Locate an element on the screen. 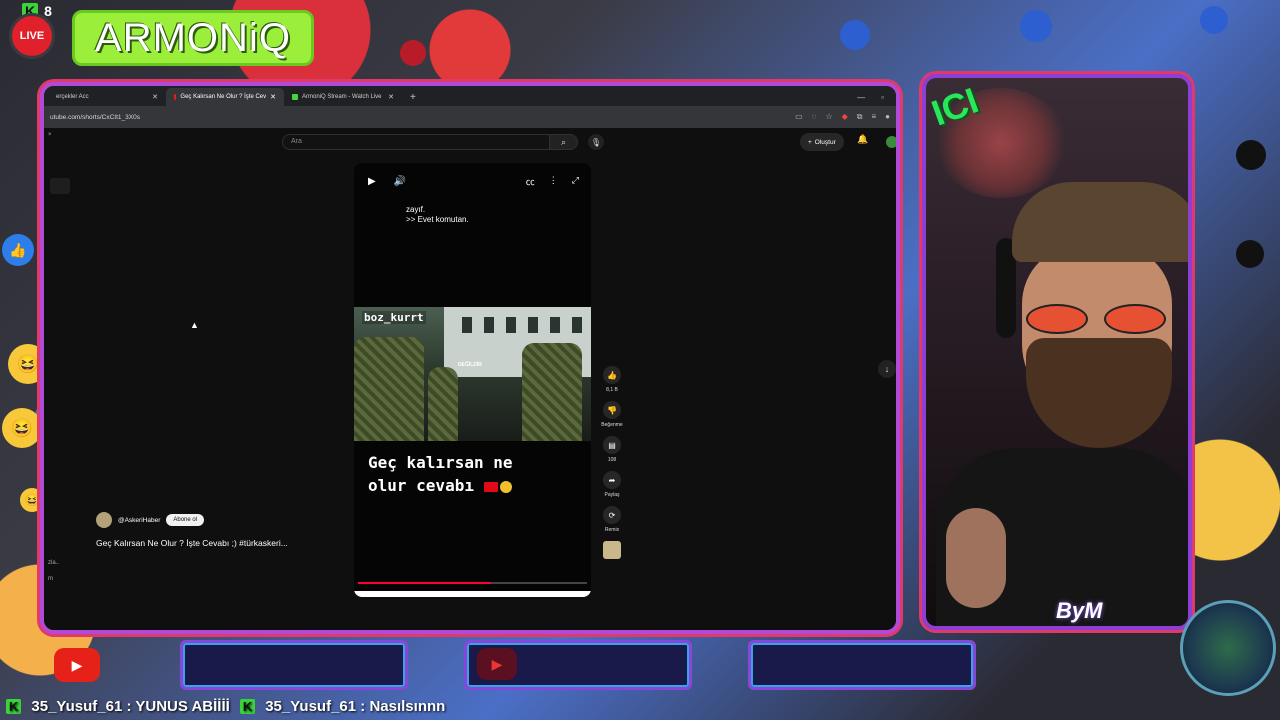 This screenshot has width=1280, height=720. channel-thumbnail-icon is located at coordinates (612, 550).